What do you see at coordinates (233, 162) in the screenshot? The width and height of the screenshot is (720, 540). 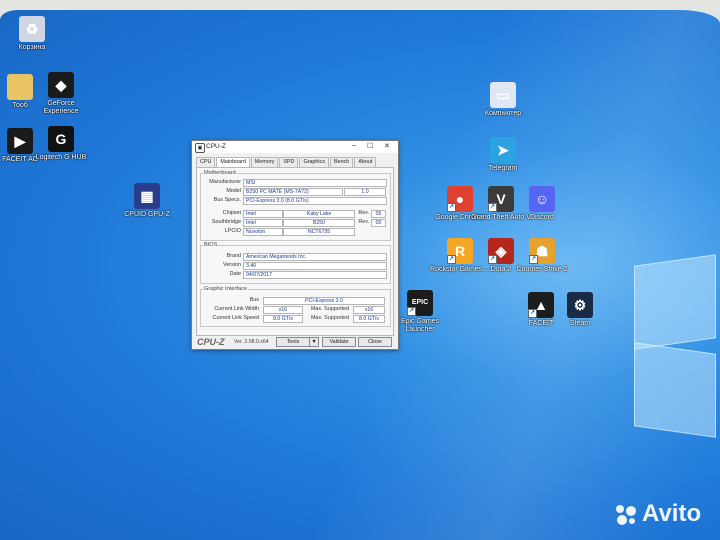 I see `tab-mainboard: Mainboard` at bounding box center [233, 162].